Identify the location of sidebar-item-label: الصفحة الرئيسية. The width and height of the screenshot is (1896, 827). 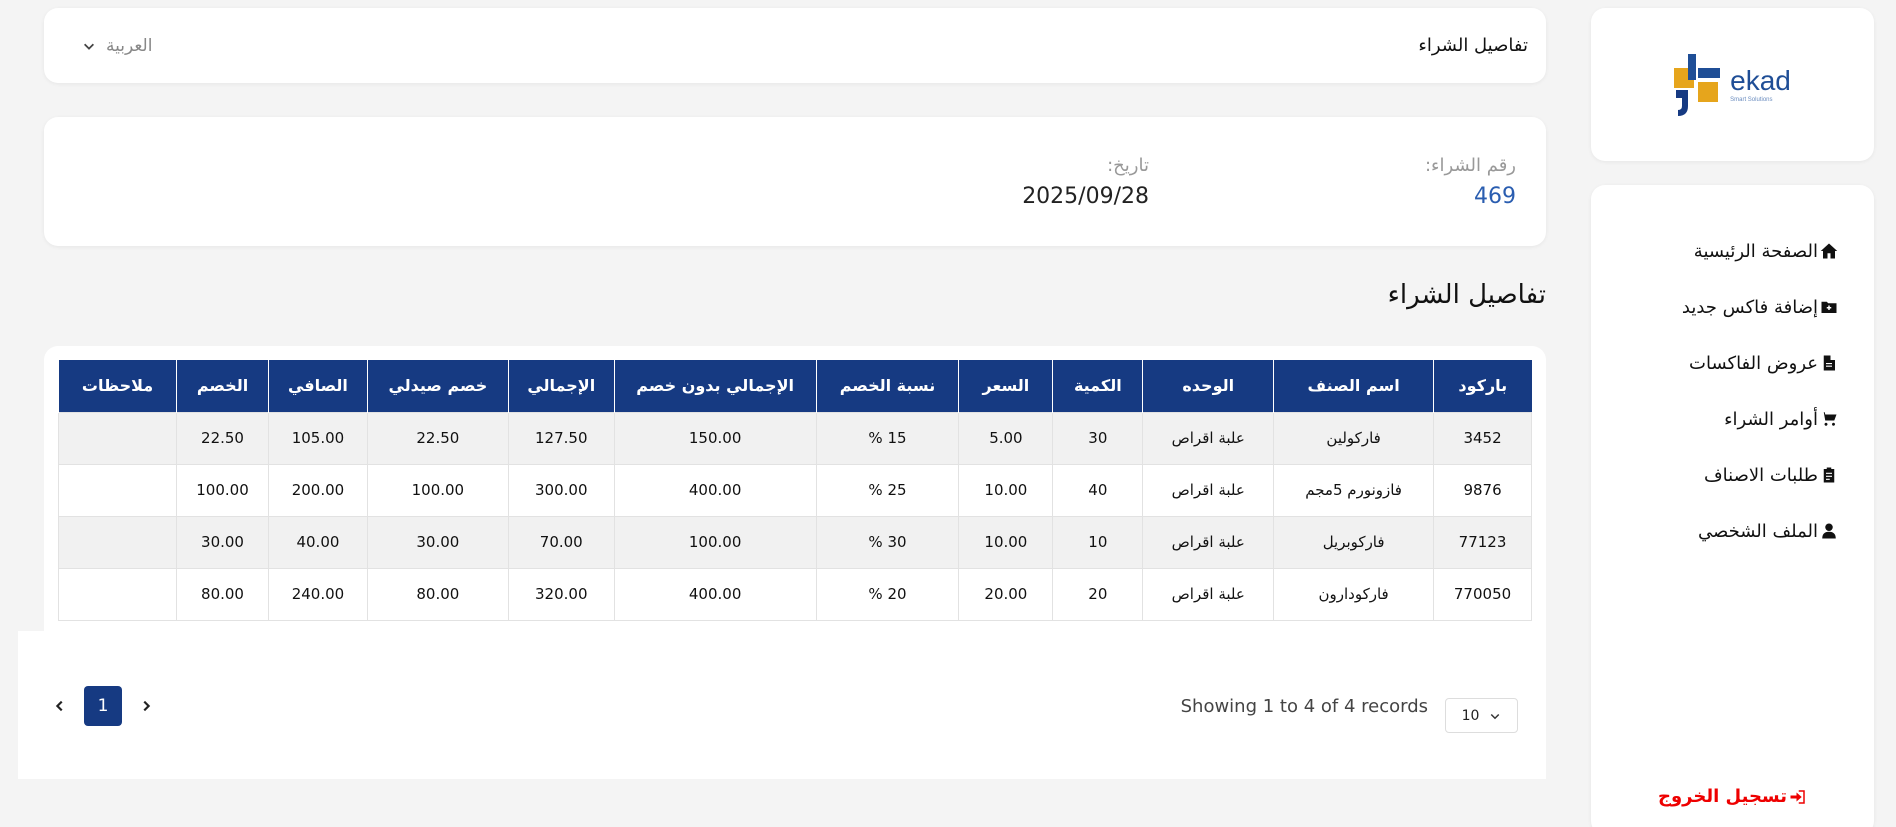
(1755, 251).